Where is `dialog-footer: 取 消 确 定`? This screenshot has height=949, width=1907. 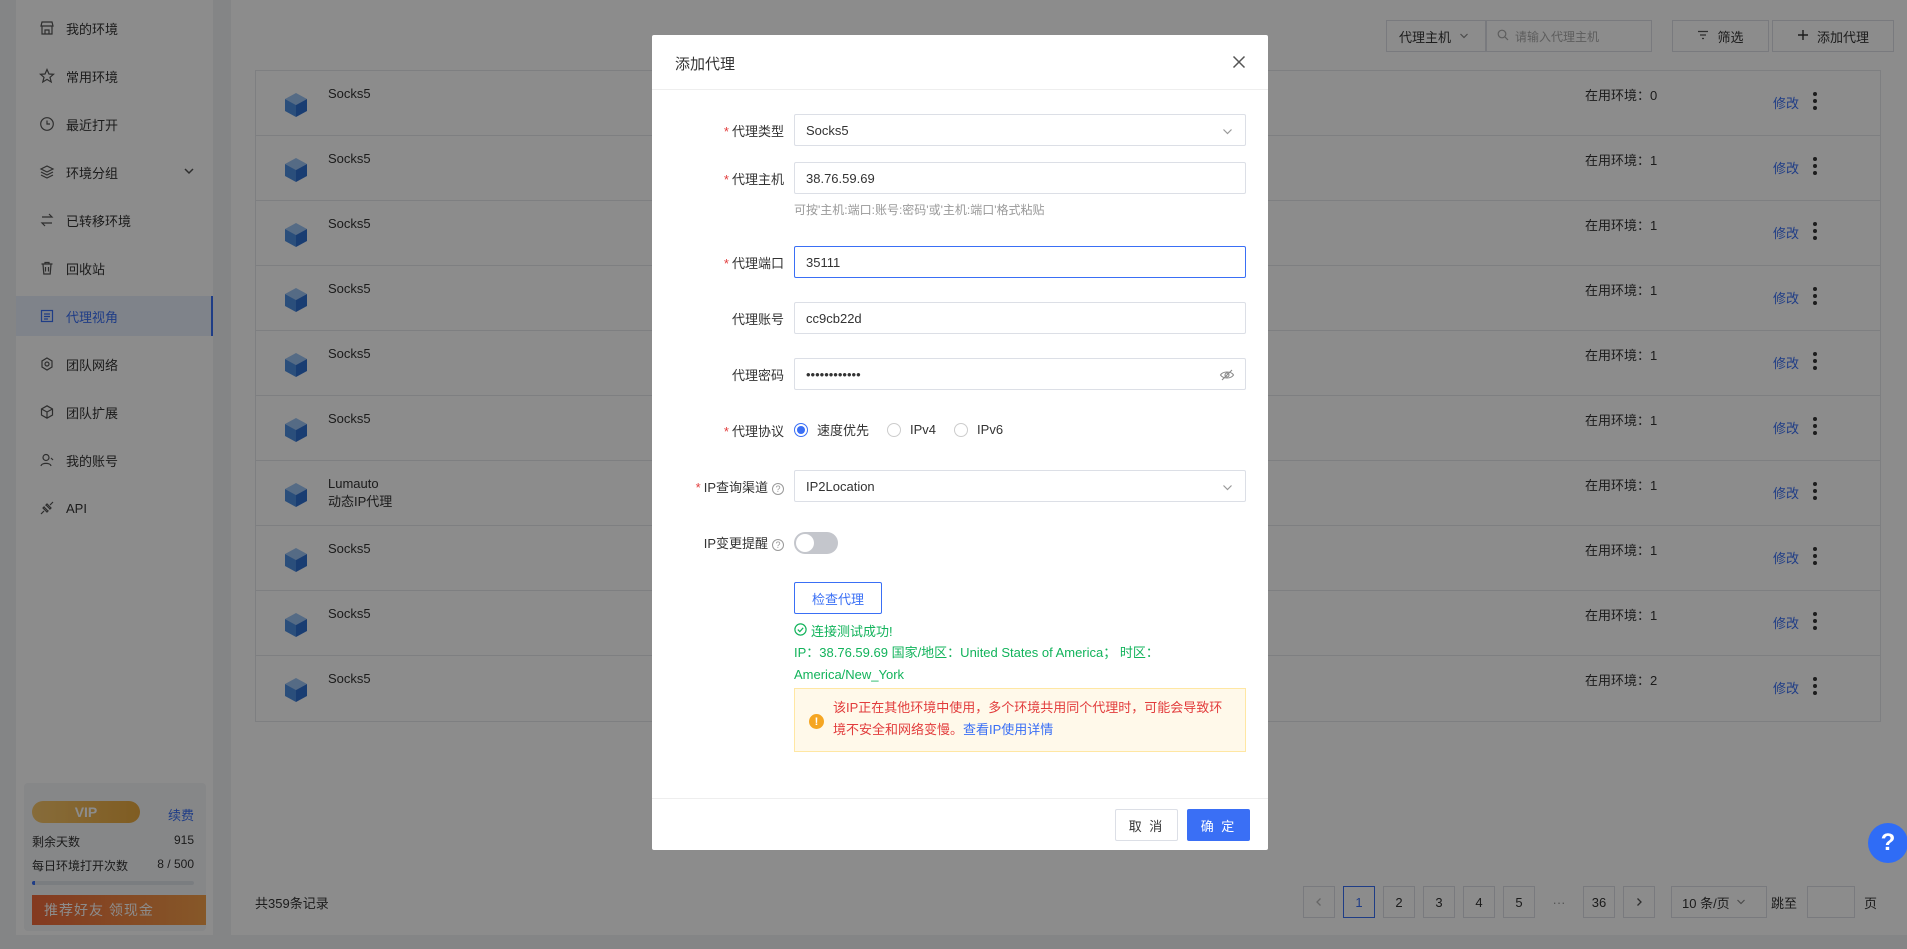 dialog-footer: 取 消 确 定 is located at coordinates (960, 824).